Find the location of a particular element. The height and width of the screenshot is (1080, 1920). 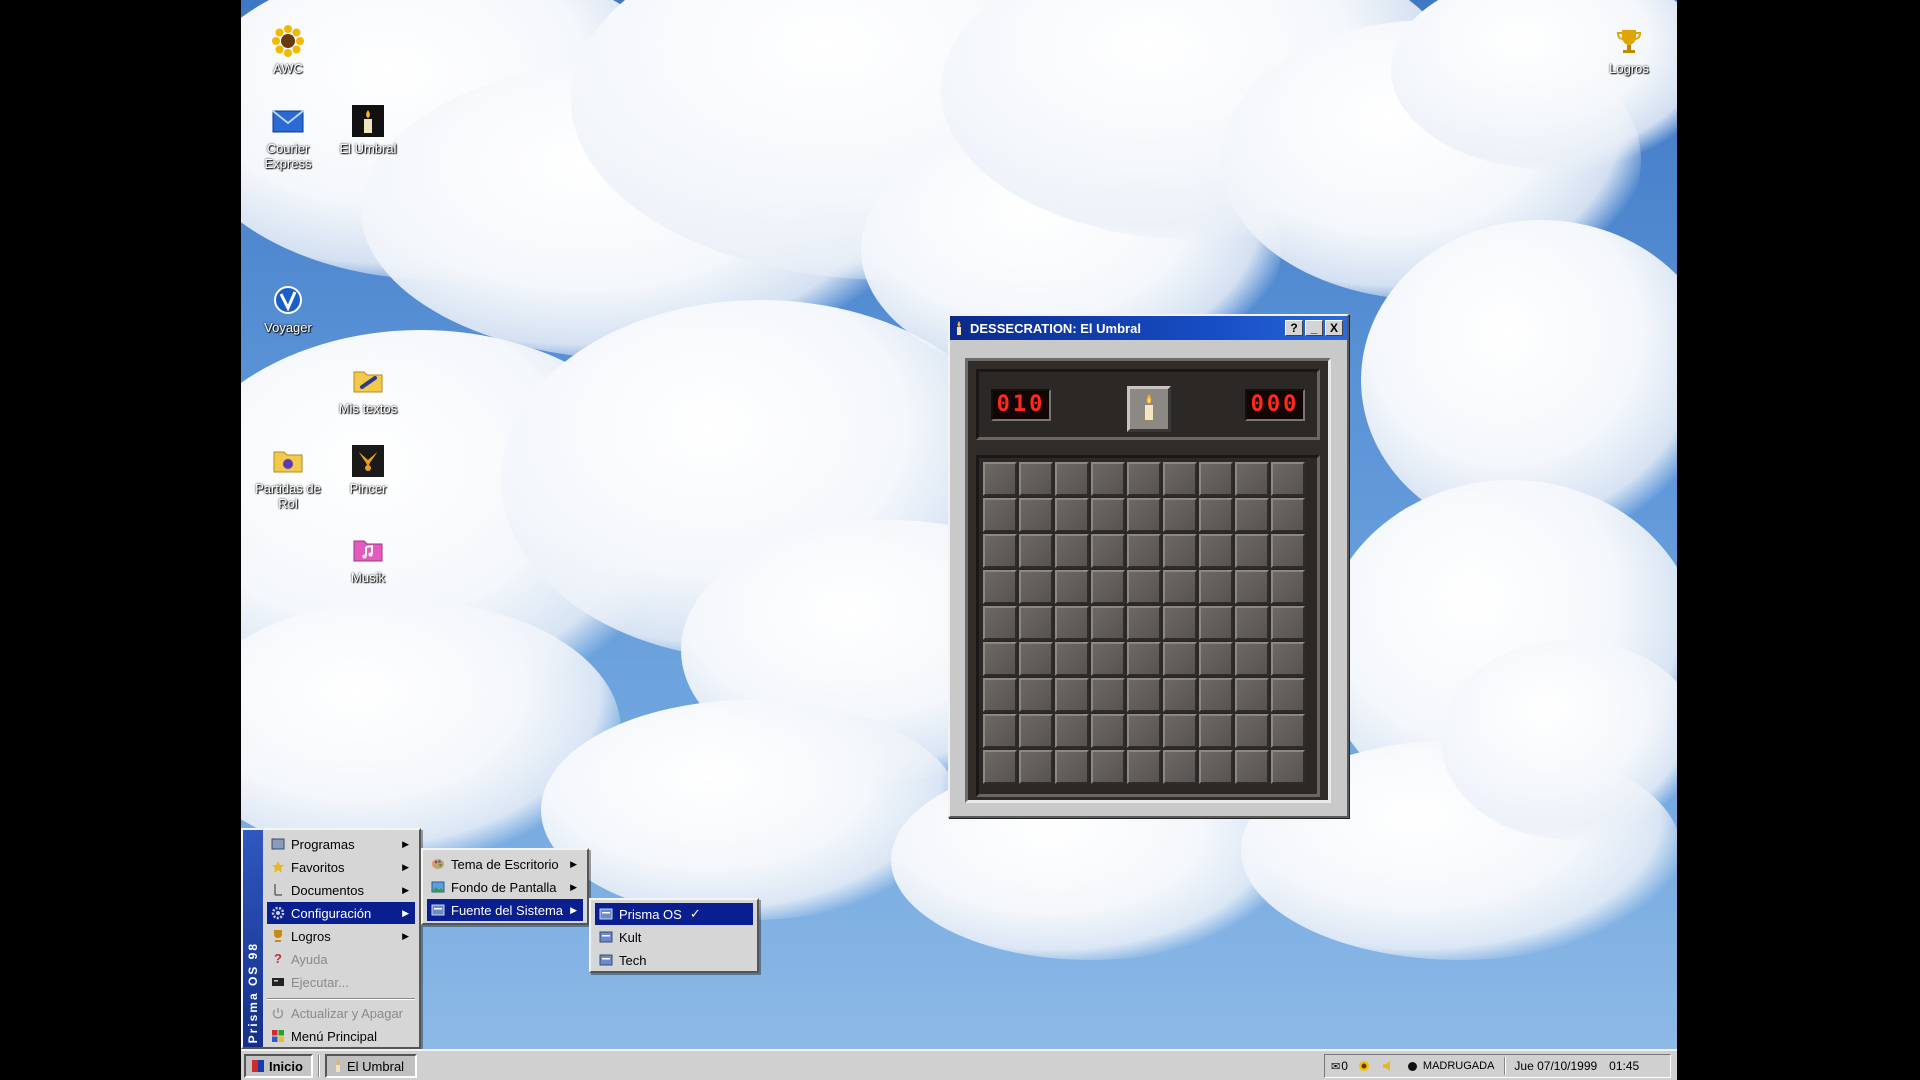

menu-item-font-prisma-os: Prisma OS ✓ is located at coordinates (674, 914).